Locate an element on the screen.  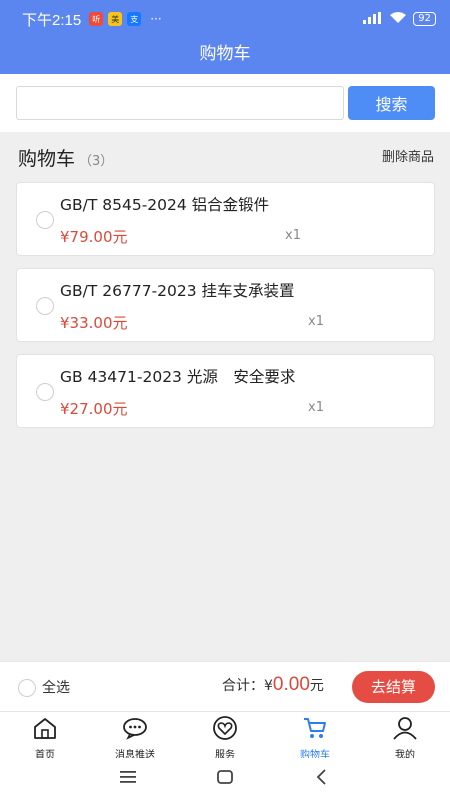
system-nav-bar is located at coordinates (225, 779).